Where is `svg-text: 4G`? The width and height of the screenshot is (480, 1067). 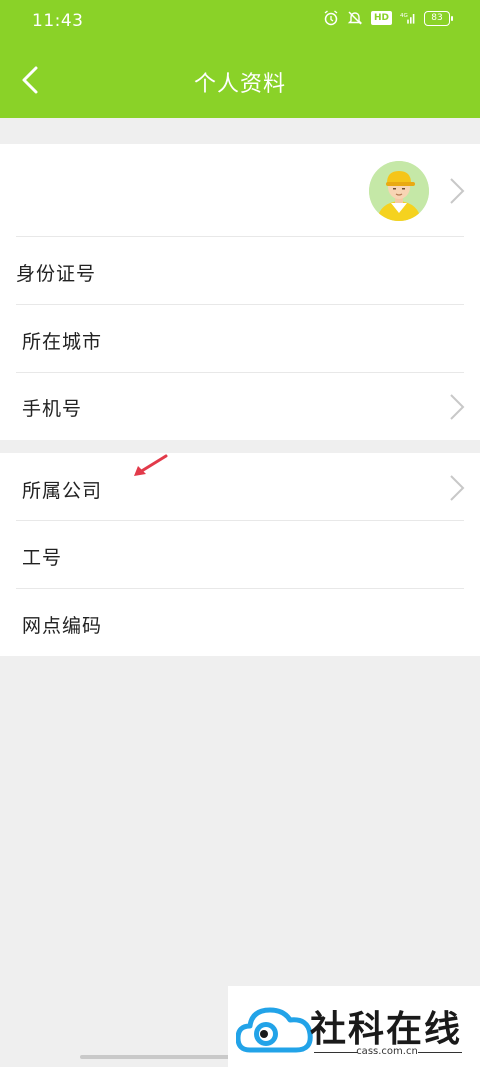
svg-text: 4G is located at coordinates (404, 16).